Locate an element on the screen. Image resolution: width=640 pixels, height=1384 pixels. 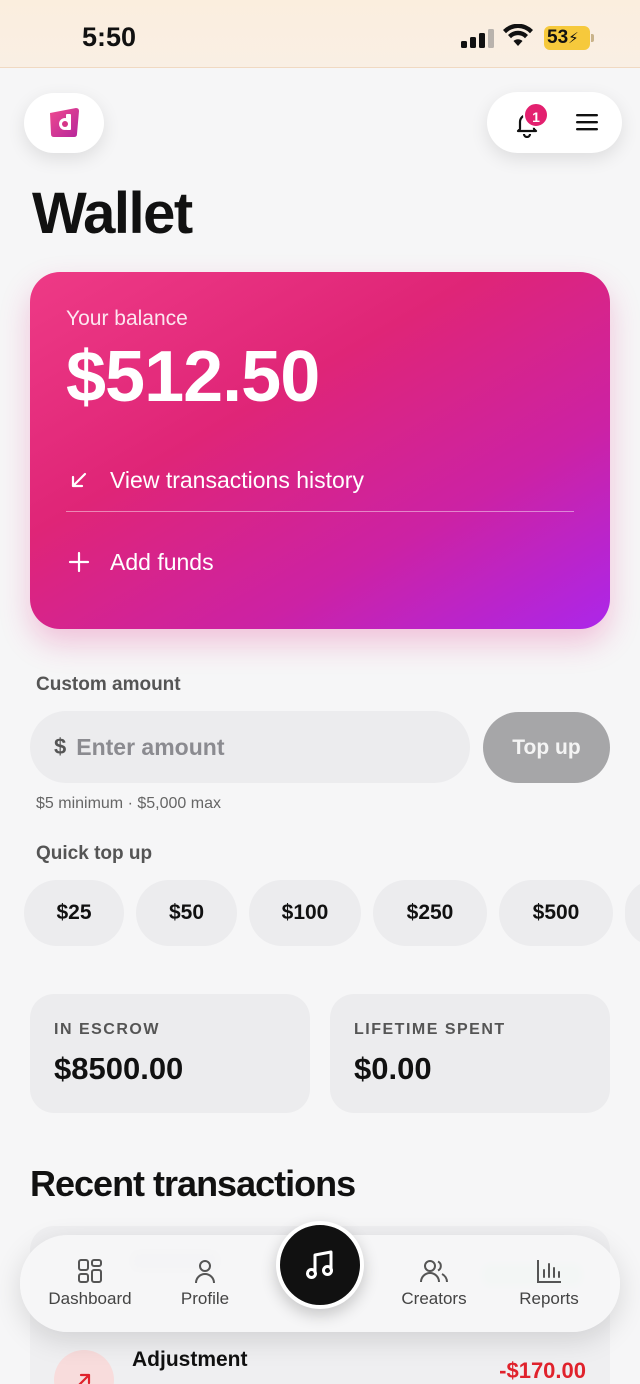
amount-field: $ is located at coordinates (250, 747).